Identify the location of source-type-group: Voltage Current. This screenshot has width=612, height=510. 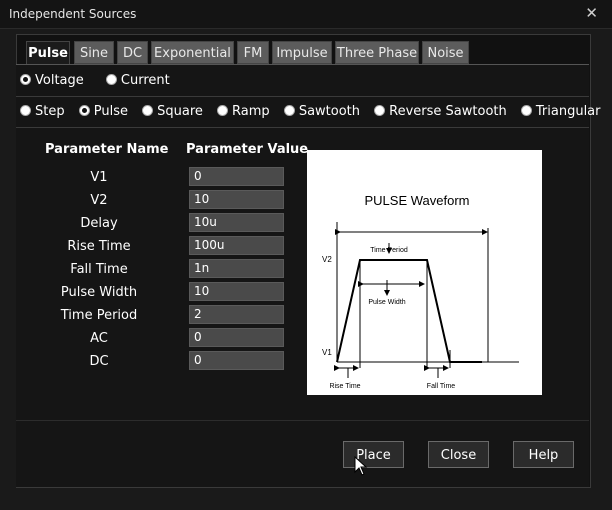
(95, 80).